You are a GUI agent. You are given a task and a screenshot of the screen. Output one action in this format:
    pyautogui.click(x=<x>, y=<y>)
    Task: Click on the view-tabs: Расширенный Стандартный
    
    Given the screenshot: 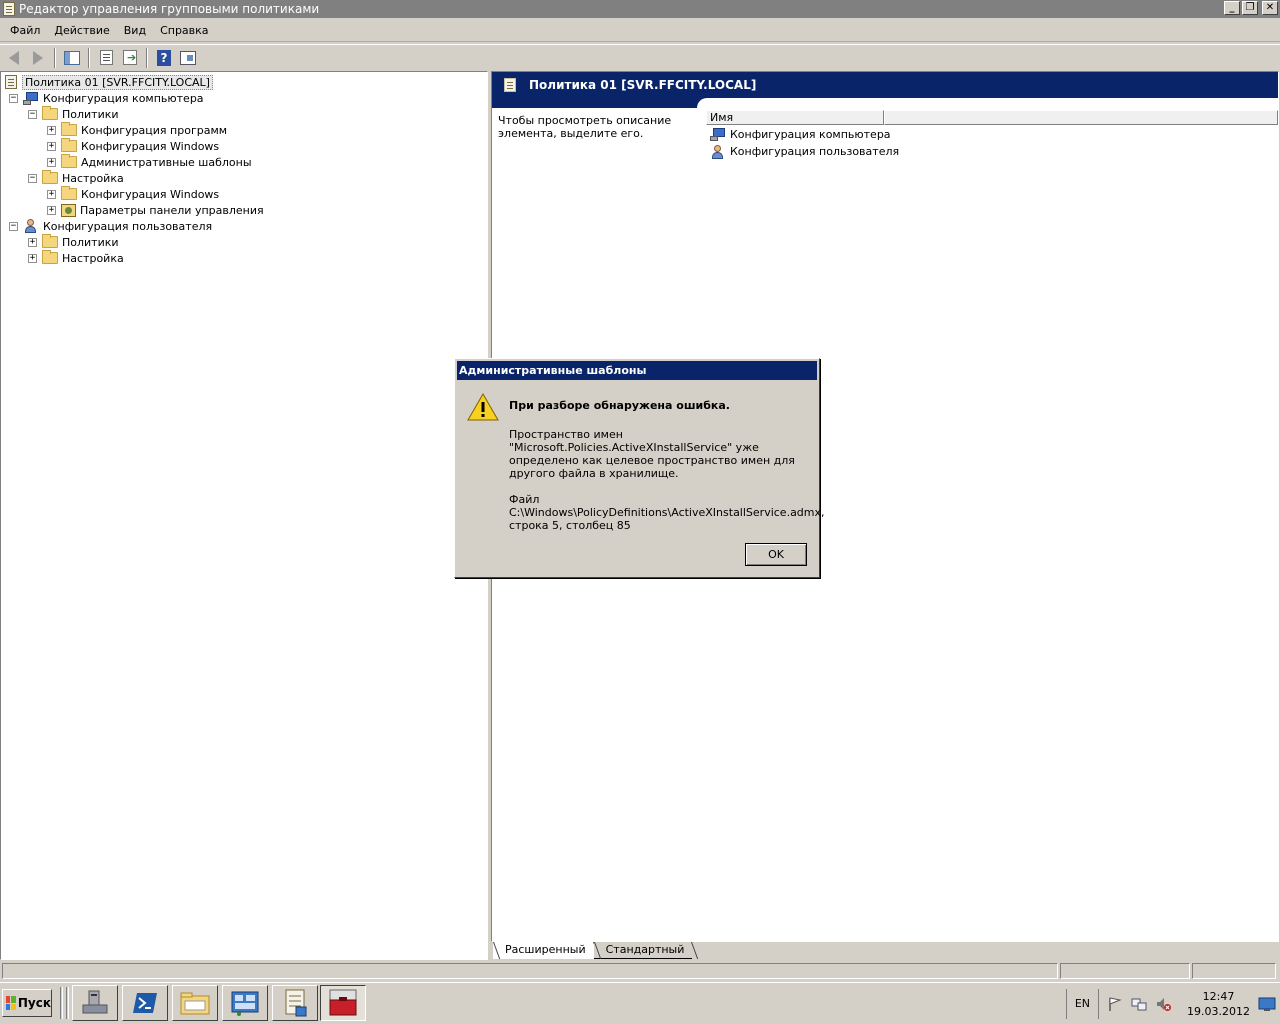 What is the action you would take?
    pyautogui.click(x=885, y=951)
    